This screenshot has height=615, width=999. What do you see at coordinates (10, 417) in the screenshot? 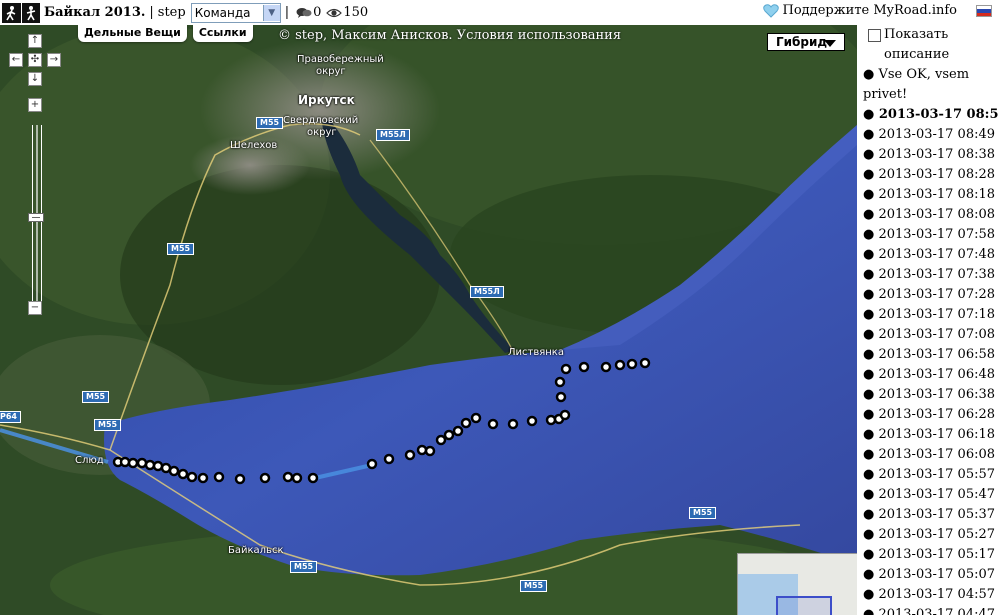
I see `road-shield: Р64` at bounding box center [10, 417].